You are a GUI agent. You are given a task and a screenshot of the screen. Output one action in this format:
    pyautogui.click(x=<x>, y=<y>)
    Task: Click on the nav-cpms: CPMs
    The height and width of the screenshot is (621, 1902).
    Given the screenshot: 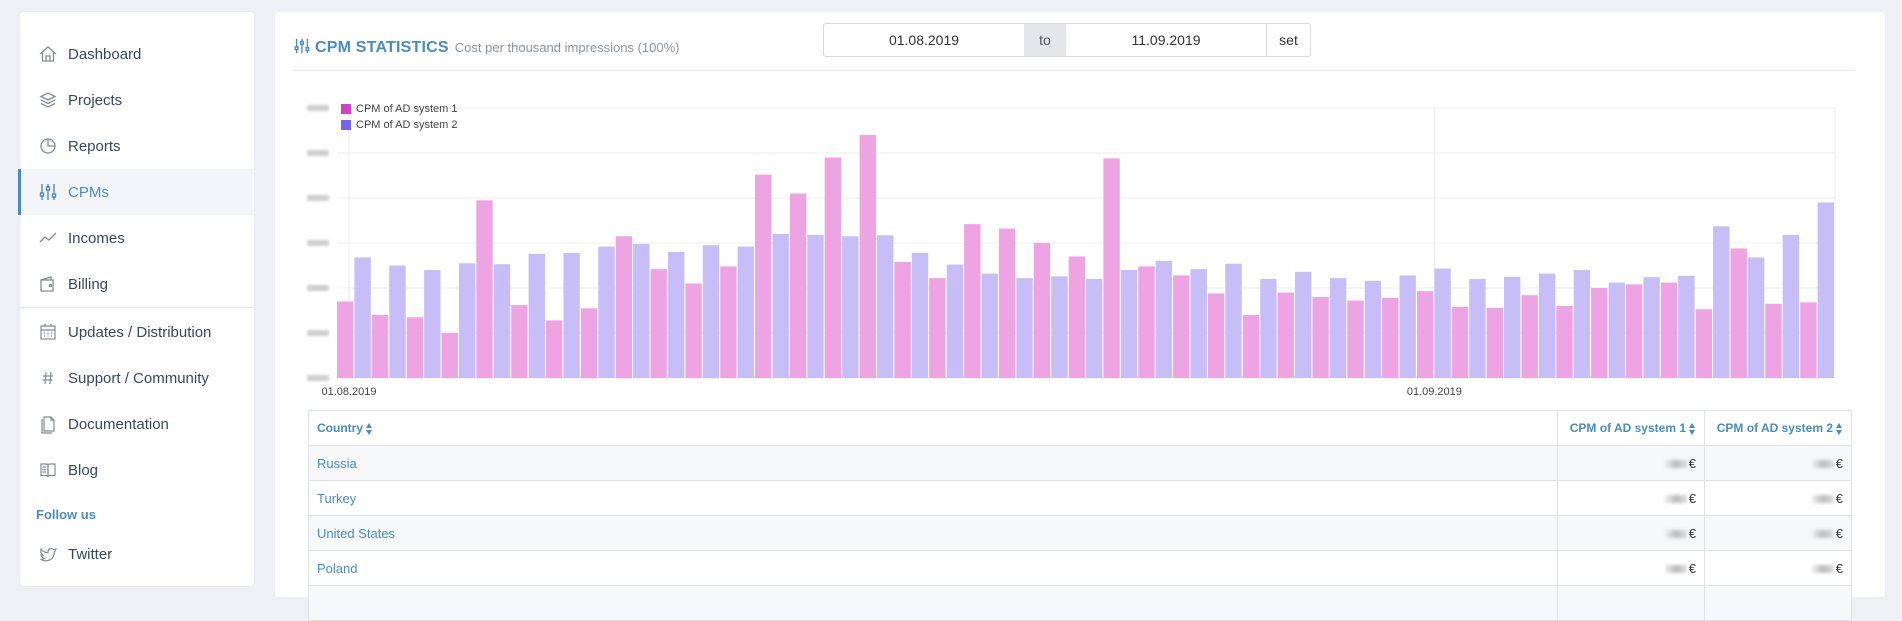 What is the action you would take?
    pyautogui.click(x=136, y=192)
    